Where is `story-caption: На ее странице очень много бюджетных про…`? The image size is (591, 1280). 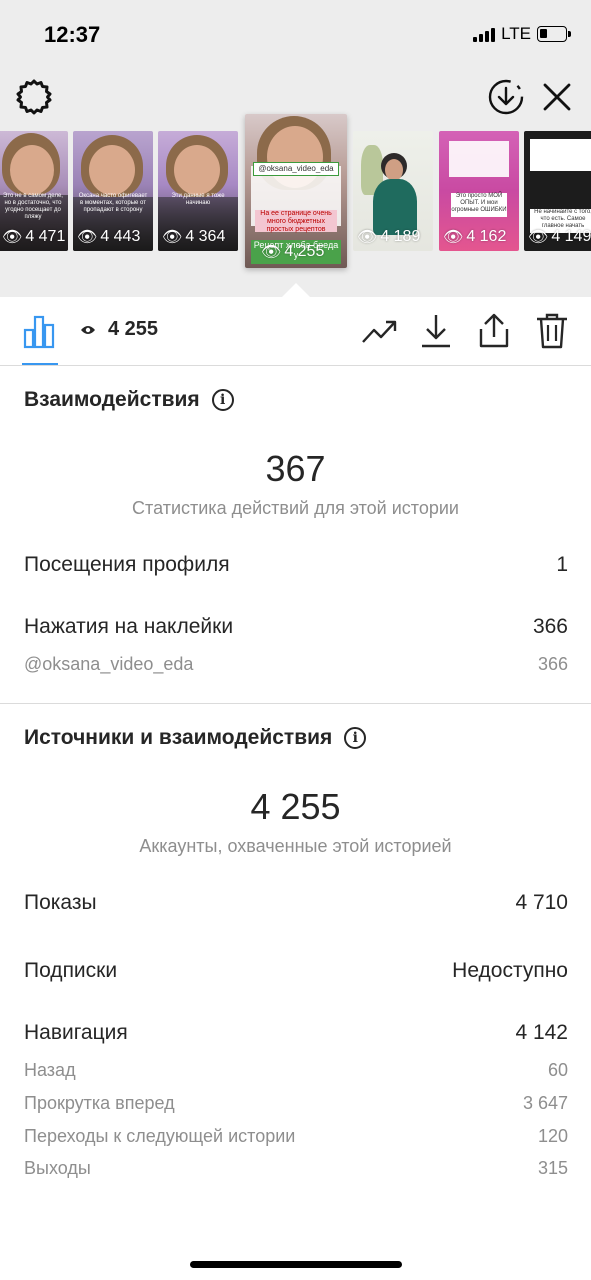 story-caption: На ее странице очень много бюджетных про… is located at coordinates (296, 221).